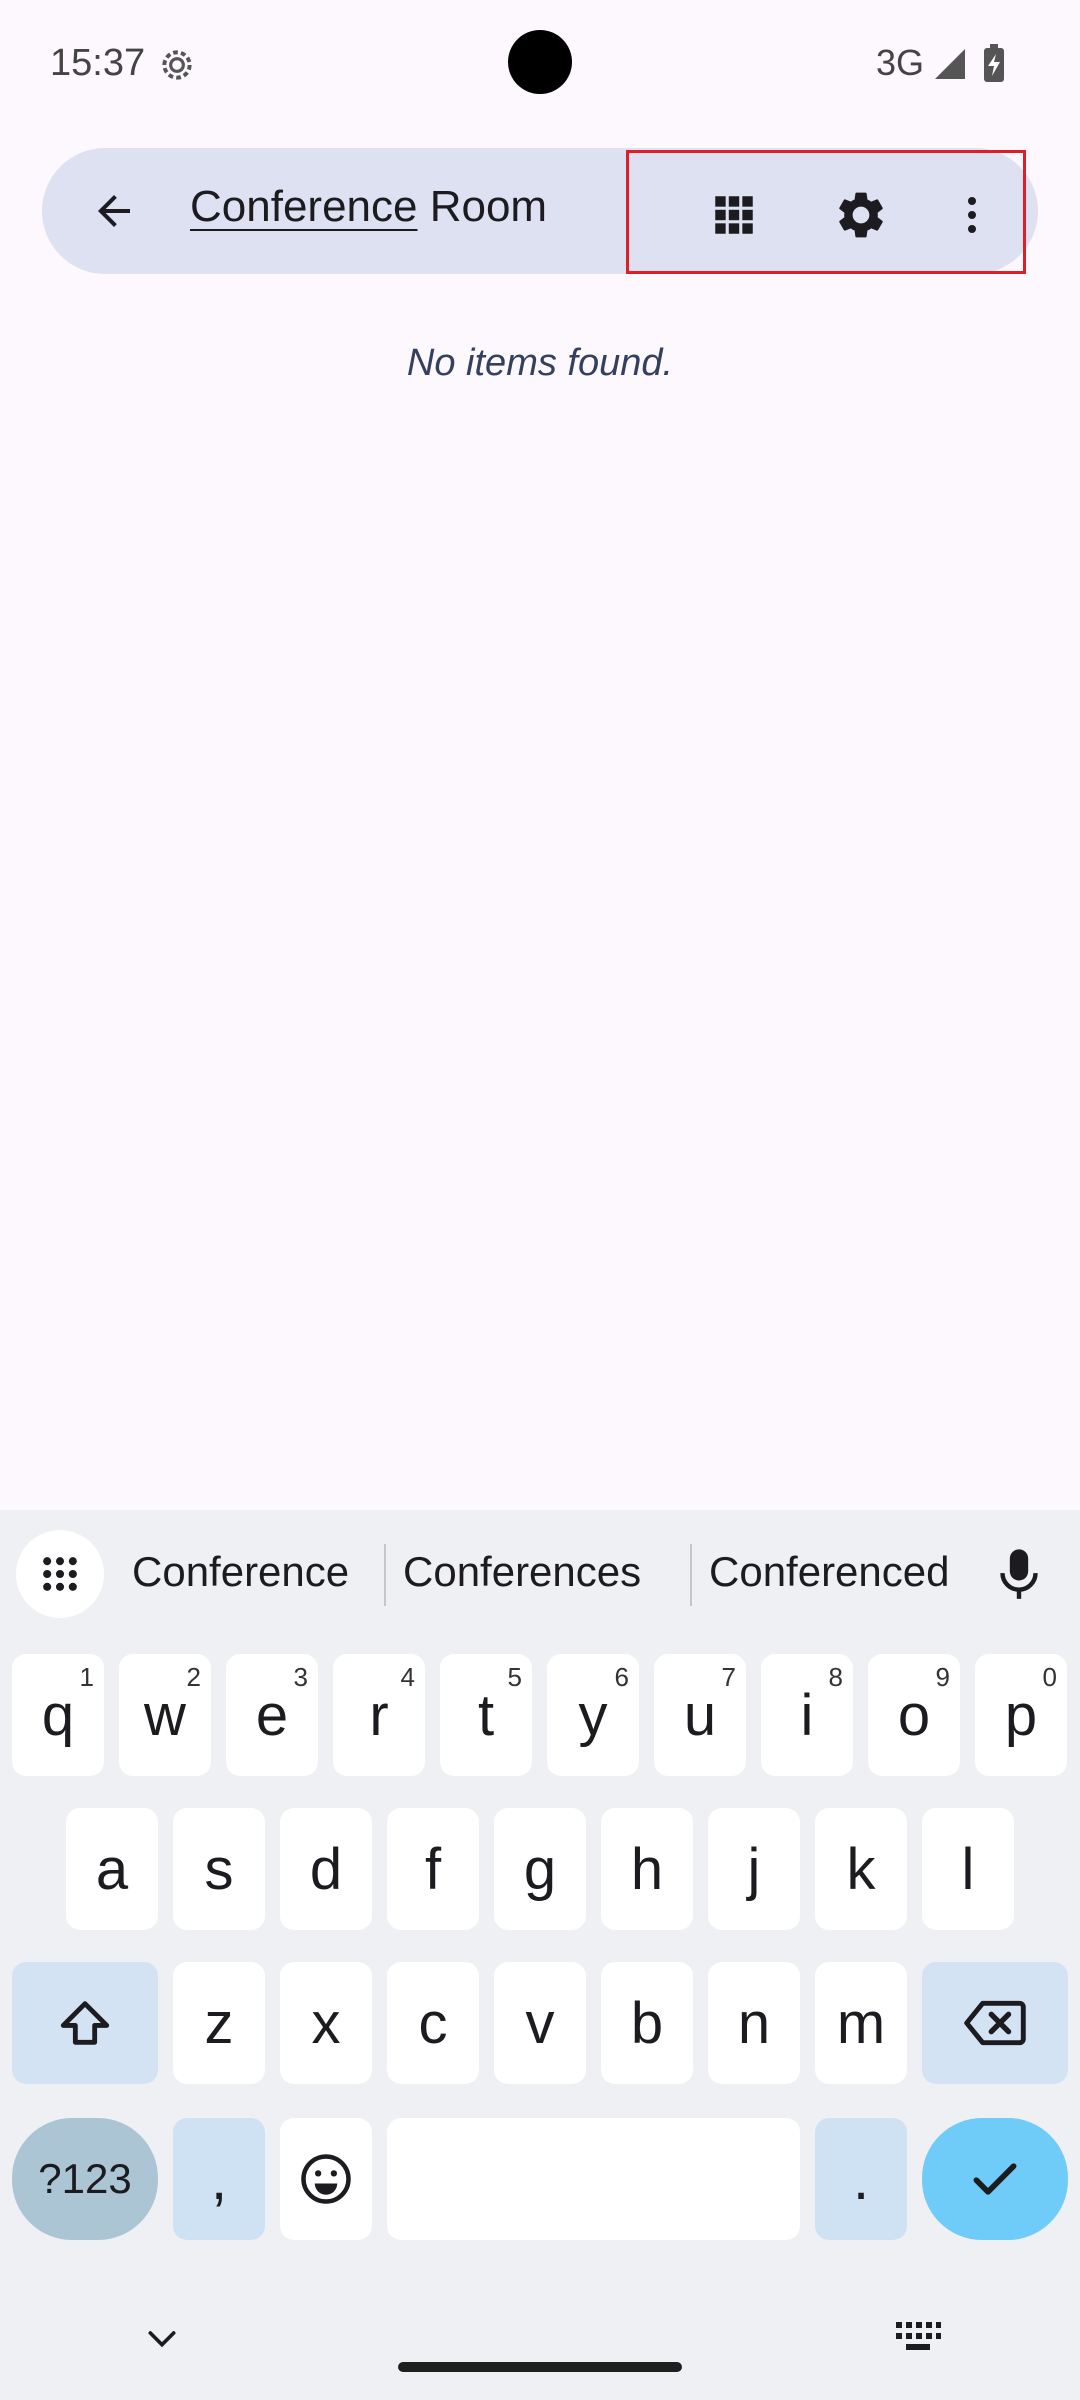  I want to click on key-i: i8, so click(807, 1715).